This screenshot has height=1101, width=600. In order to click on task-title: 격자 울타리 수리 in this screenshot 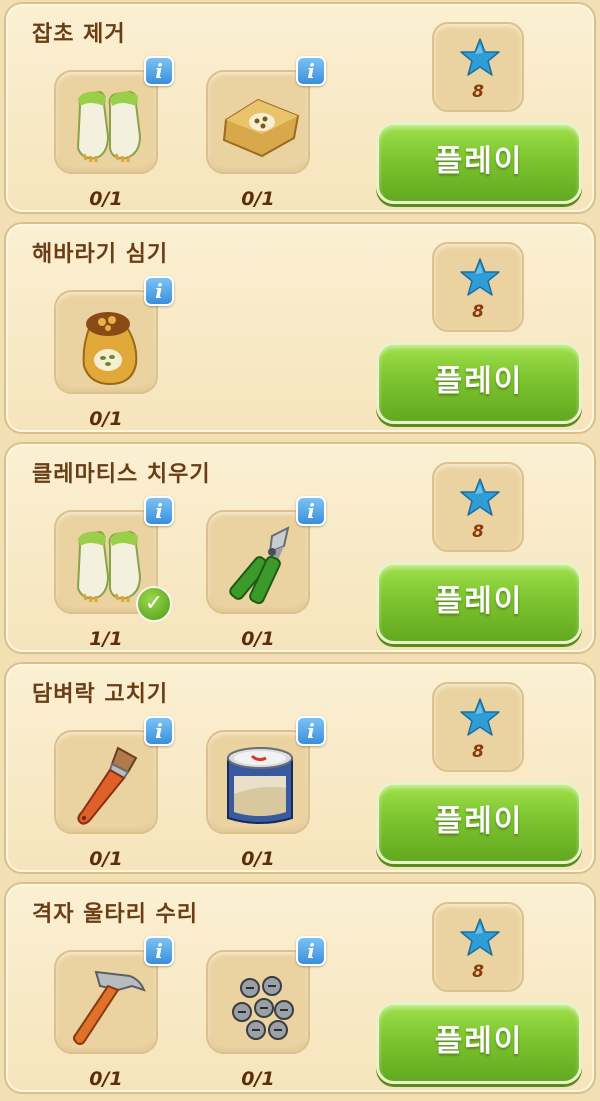, I will do `click(115, 914)`.